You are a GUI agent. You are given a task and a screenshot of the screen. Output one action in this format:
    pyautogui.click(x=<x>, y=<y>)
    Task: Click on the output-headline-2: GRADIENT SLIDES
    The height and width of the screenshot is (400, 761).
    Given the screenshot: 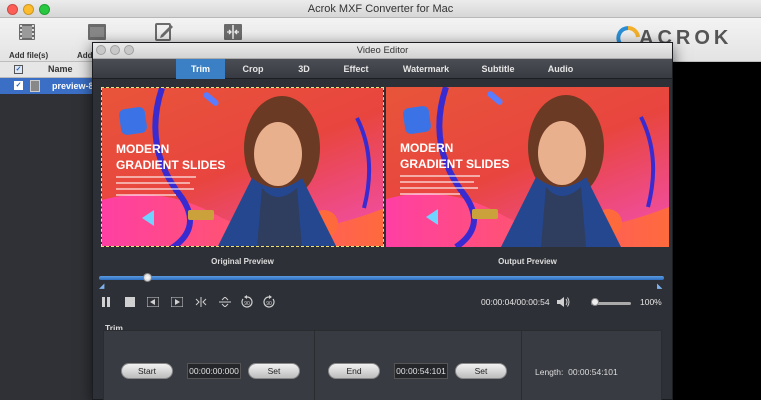 What is the action you would take?
    pyautogui.click(x=455, y=164)
    